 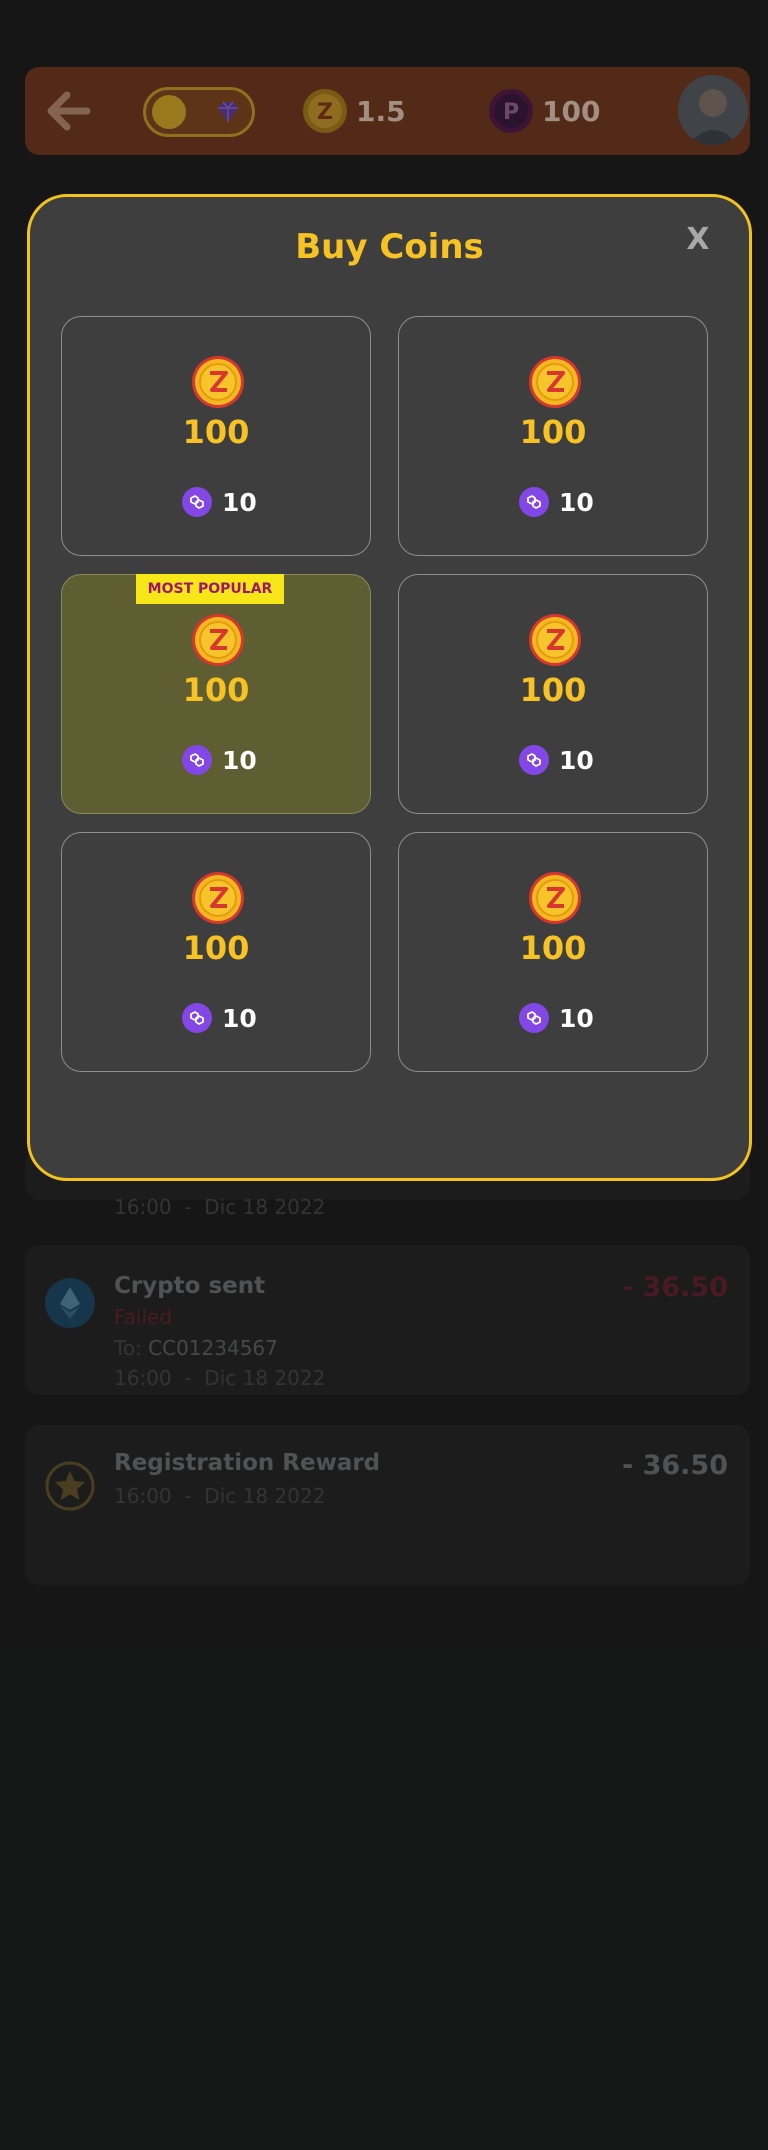 What do you see at coordinates (210, 589) in the screenshot?
I see `most-popular-badge: MOST POPULAR` at bounding box center [210, 589].